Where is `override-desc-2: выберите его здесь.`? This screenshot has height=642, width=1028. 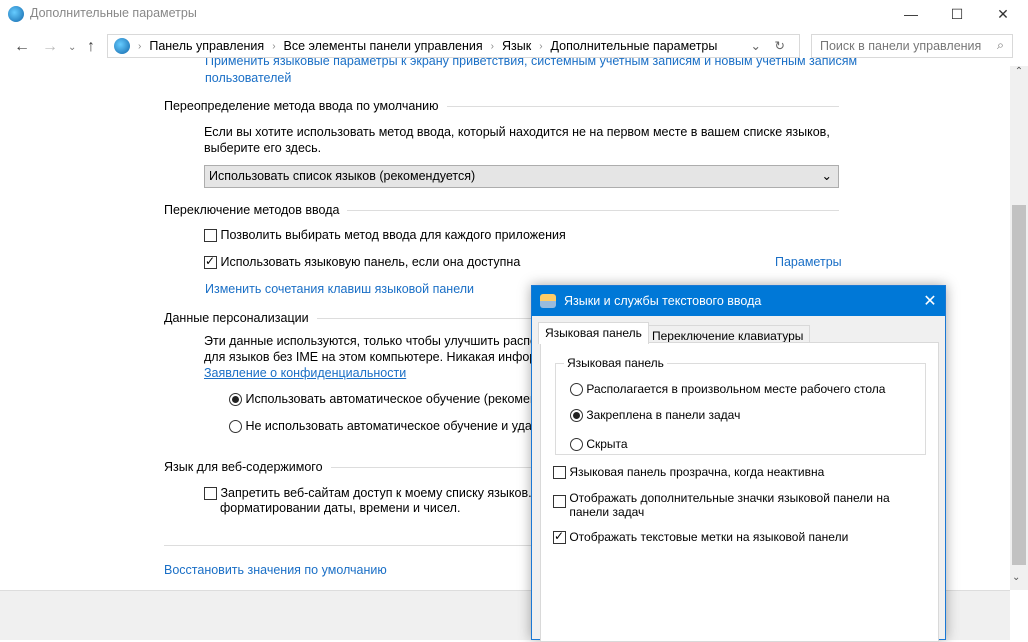 override-desc-2: выберите его здесь. is located at coordinates (263, 148).